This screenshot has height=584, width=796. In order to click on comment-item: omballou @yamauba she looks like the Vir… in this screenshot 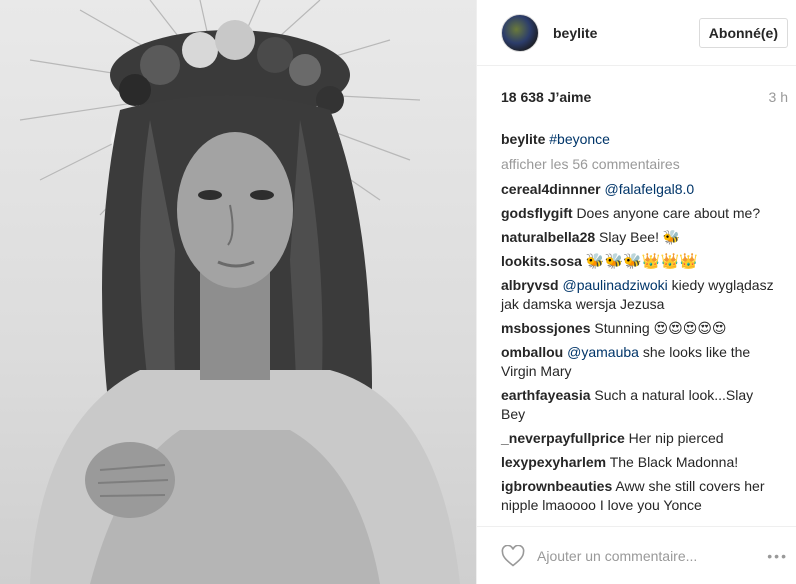, I will do `click(640, 362)`.